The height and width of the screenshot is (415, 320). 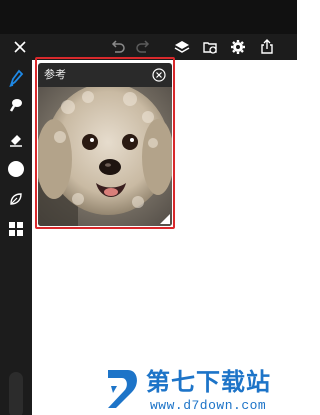 I want to click on layers-icon, so click(x=182, y=47).